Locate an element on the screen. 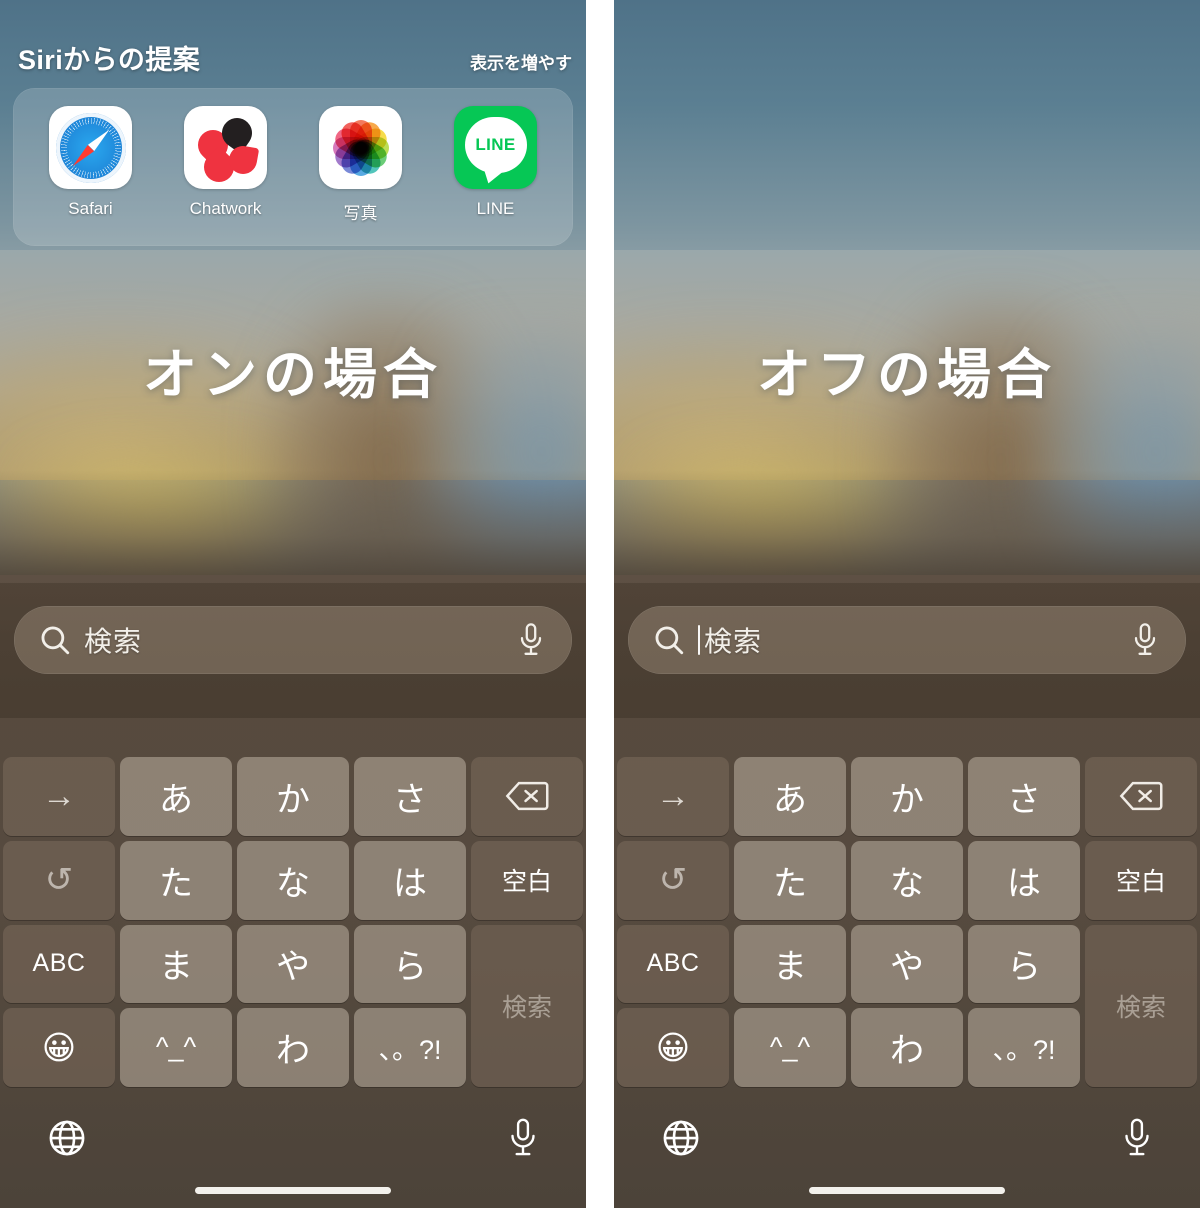 This screenshot has height=1208, width=1200. search-placeholder-right: 検索 is located at coordinates (733, 641).